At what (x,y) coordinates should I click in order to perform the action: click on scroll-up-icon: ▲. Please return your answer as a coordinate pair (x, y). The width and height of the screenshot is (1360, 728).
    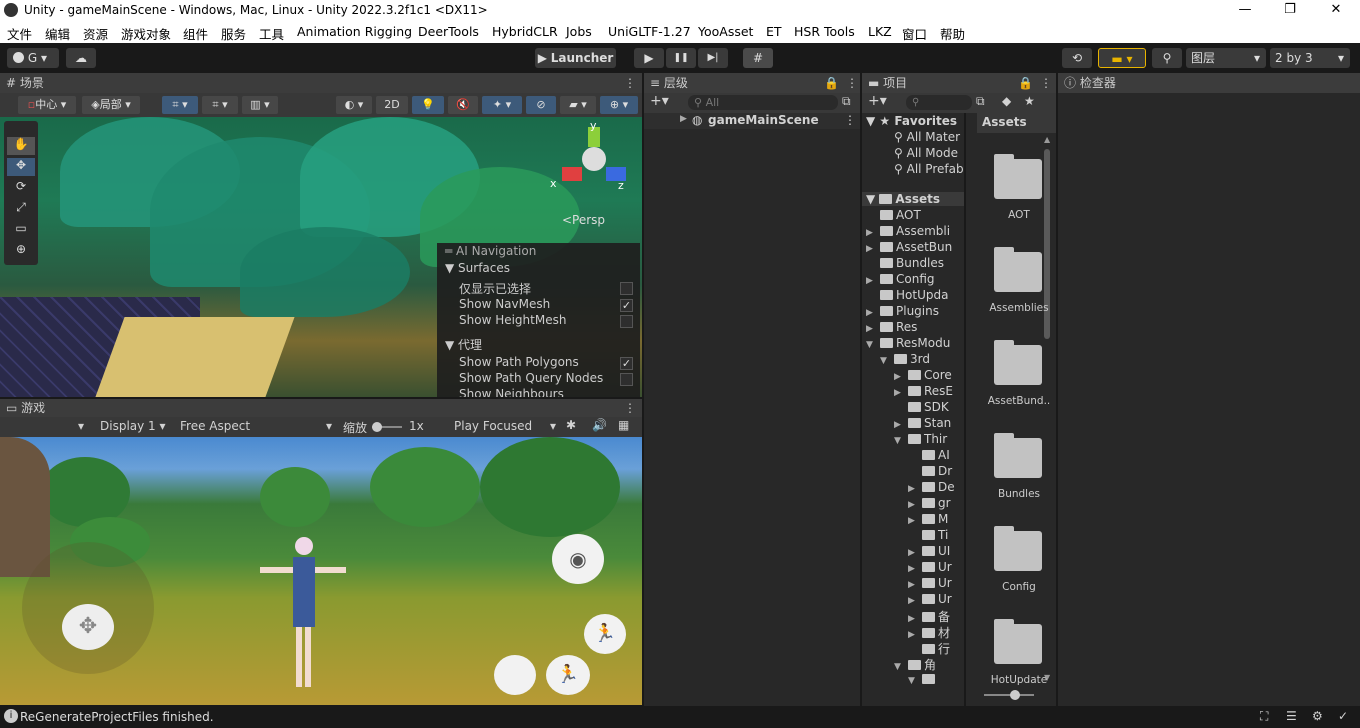
    Looking at the image, I should click on (1047, 139).